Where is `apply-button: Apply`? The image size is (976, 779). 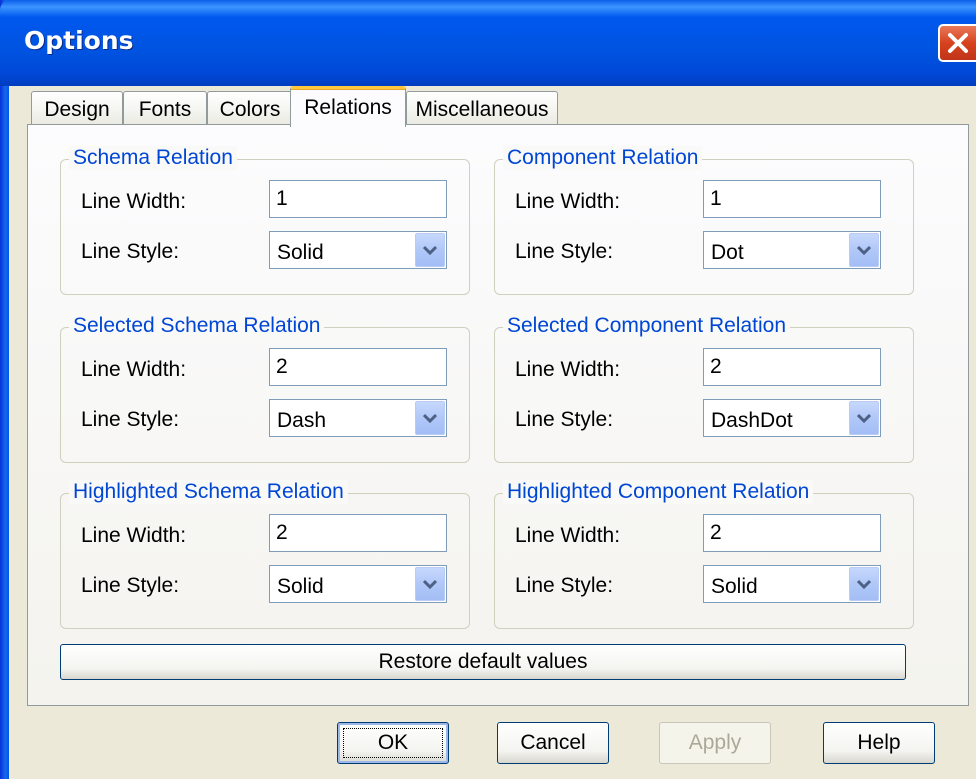 apply-button: Apply is located at coordinates (715, 743).